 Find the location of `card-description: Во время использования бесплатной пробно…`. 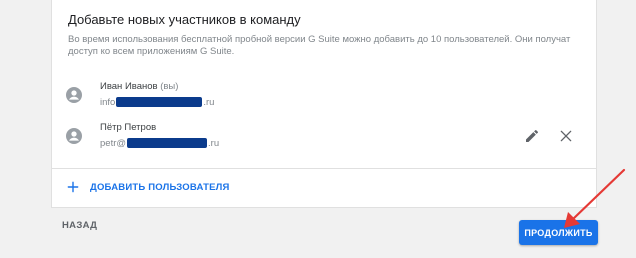

card-description: Во время использования бесплатной пробно… is located at coordinates (319, 45).